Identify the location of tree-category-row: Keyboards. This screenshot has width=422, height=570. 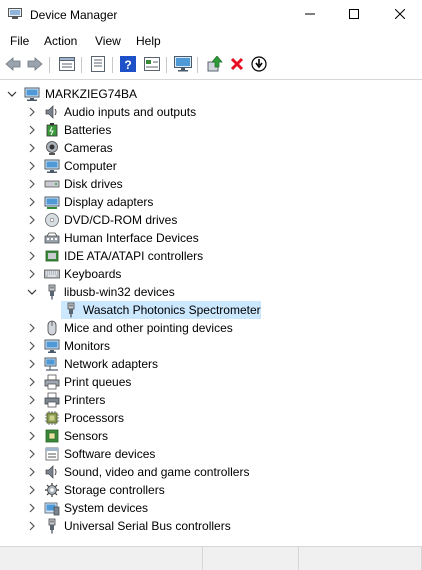
(211, 274).